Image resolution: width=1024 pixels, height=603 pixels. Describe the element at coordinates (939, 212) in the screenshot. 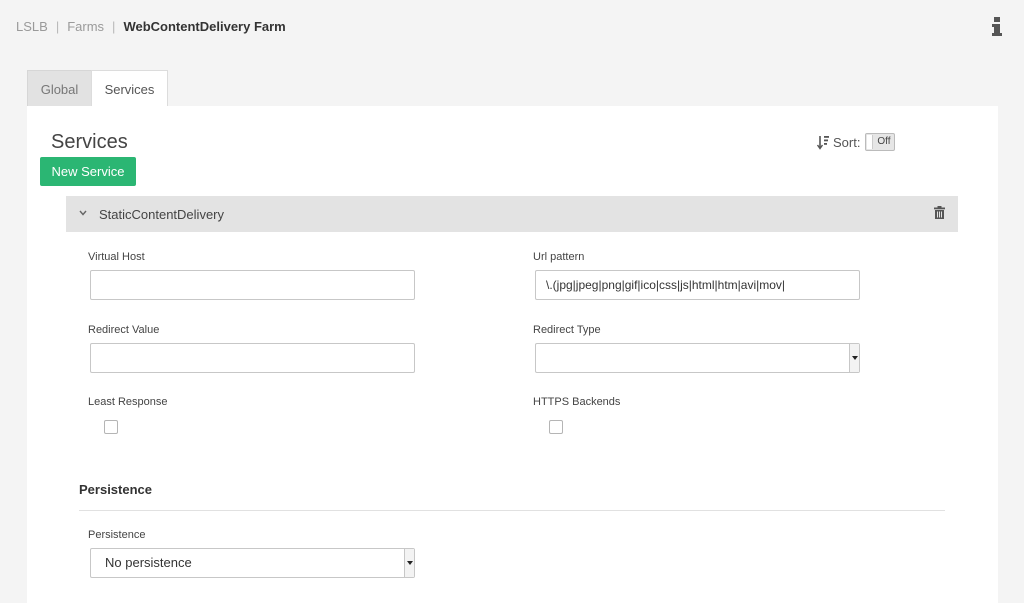

I see `trash-icon` at that location.